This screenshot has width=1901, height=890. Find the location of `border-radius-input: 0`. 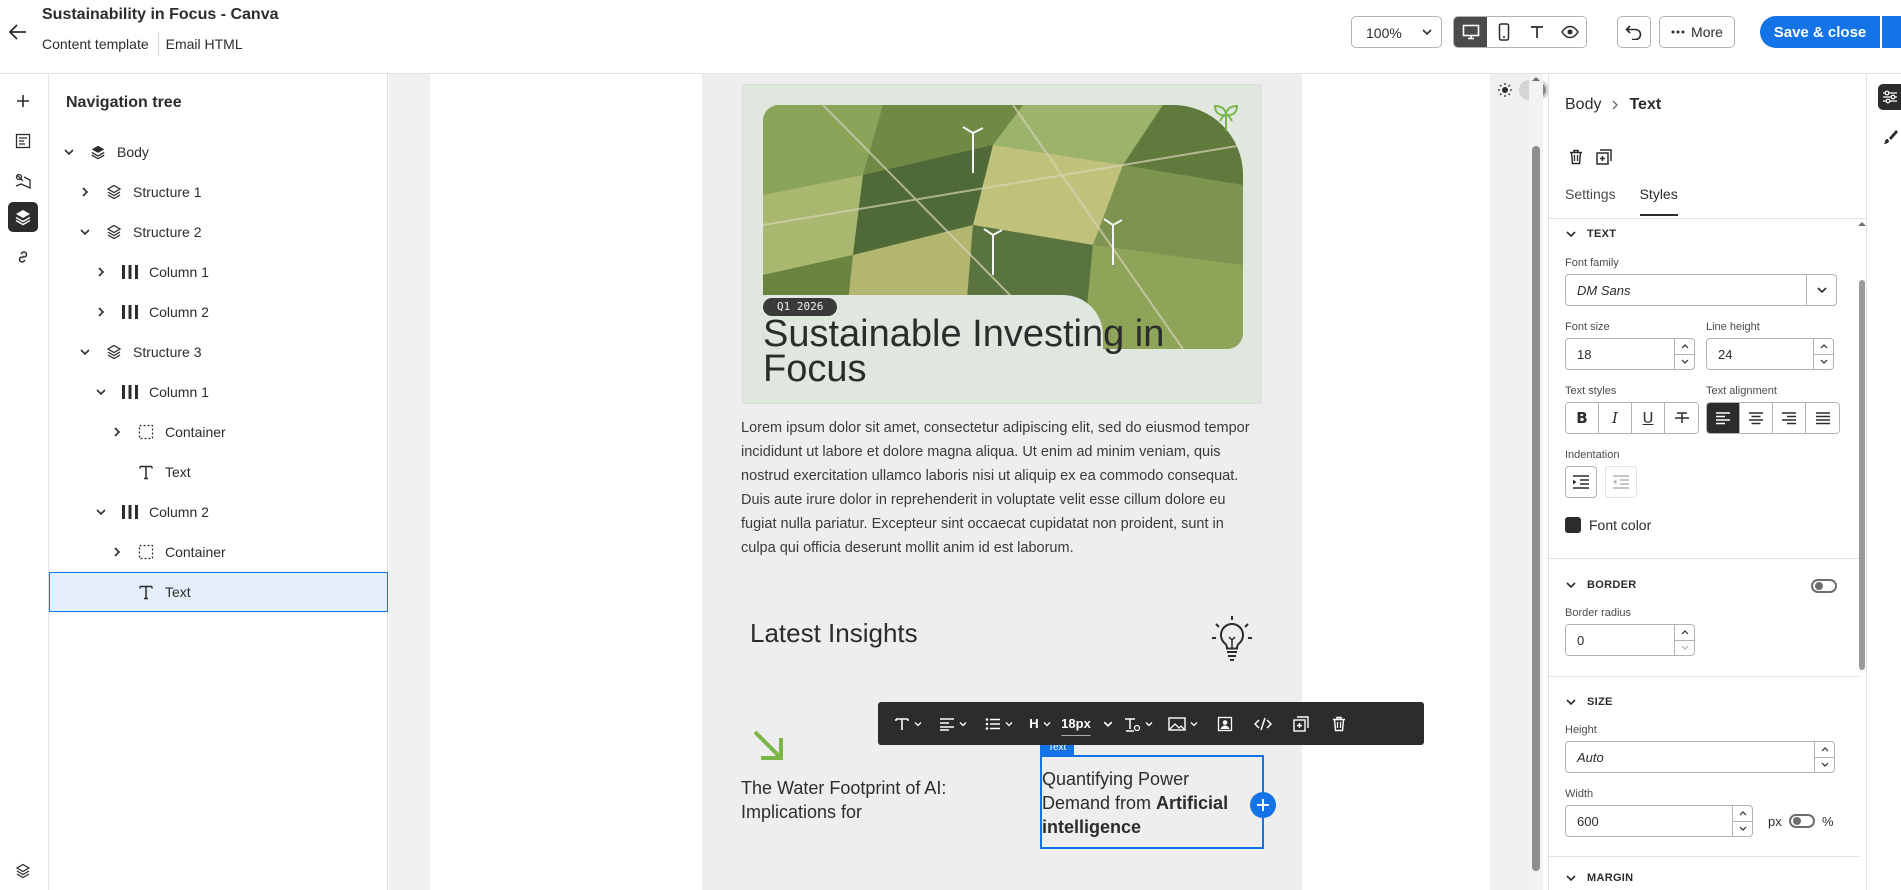

border-radius-input: 0 is located at coordinates (1630, 640).